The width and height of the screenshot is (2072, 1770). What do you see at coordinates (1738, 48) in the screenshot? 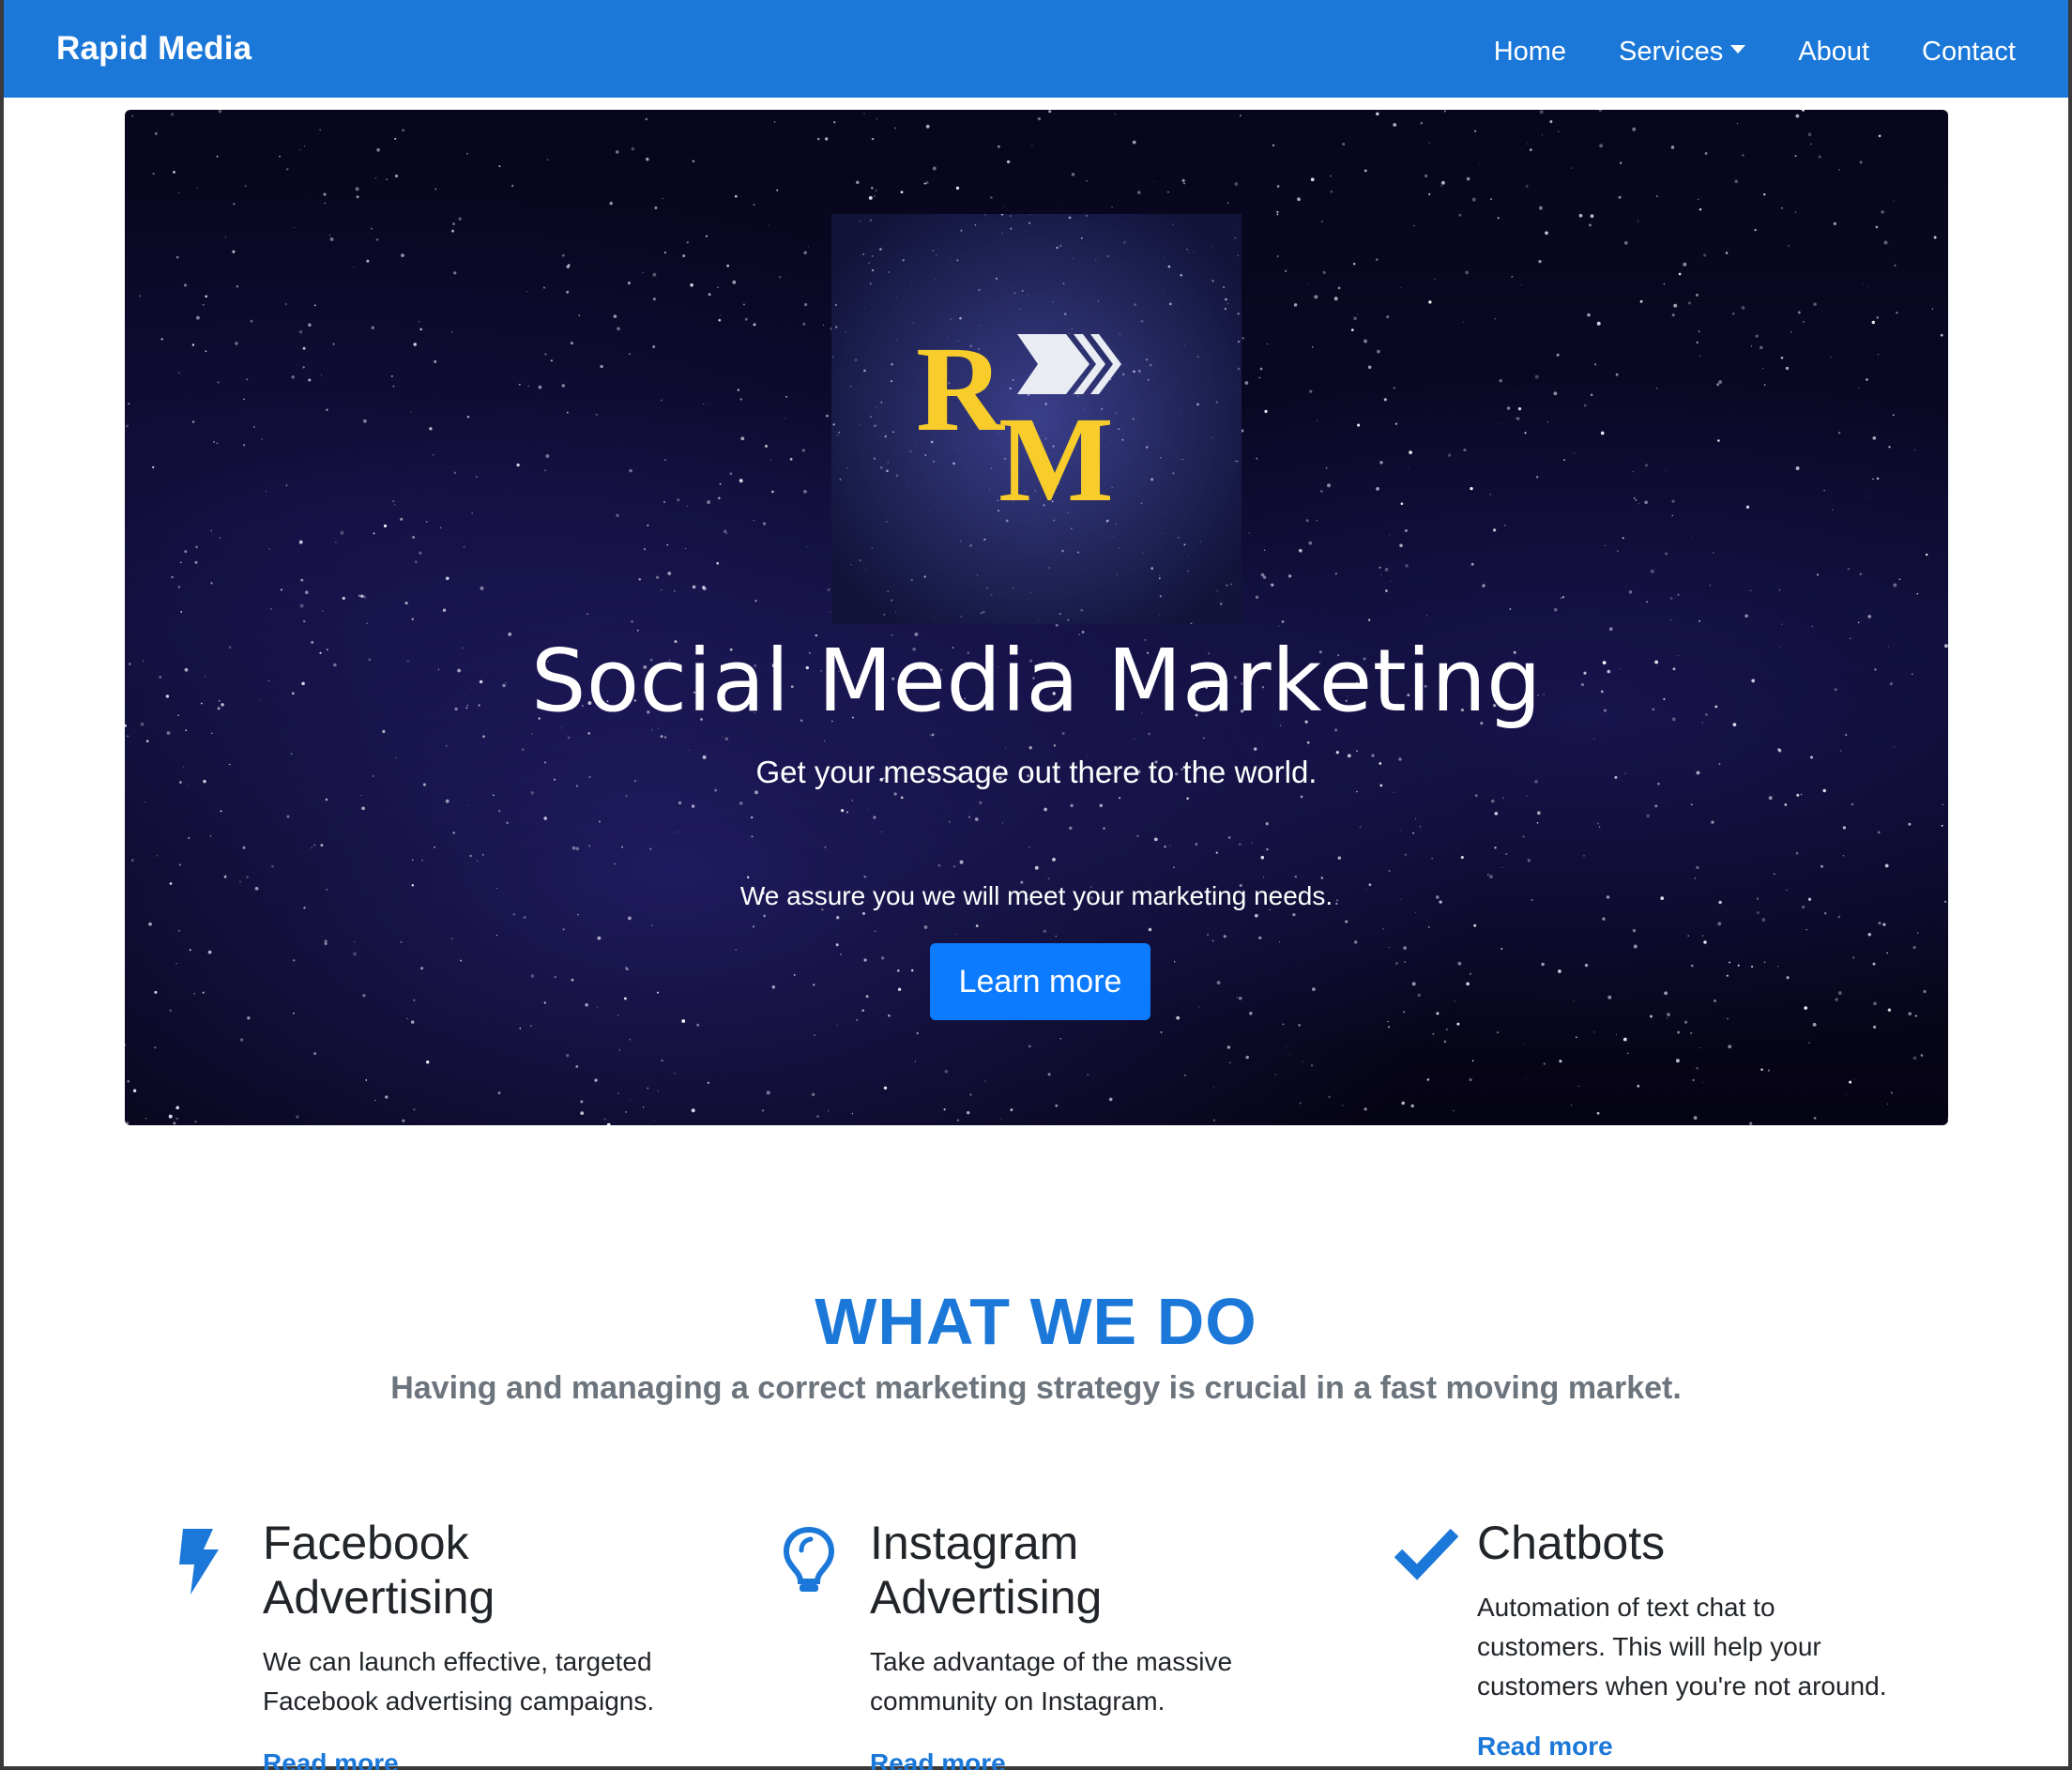
I see `caret-down-icon` at bounding box center [1738, 48].